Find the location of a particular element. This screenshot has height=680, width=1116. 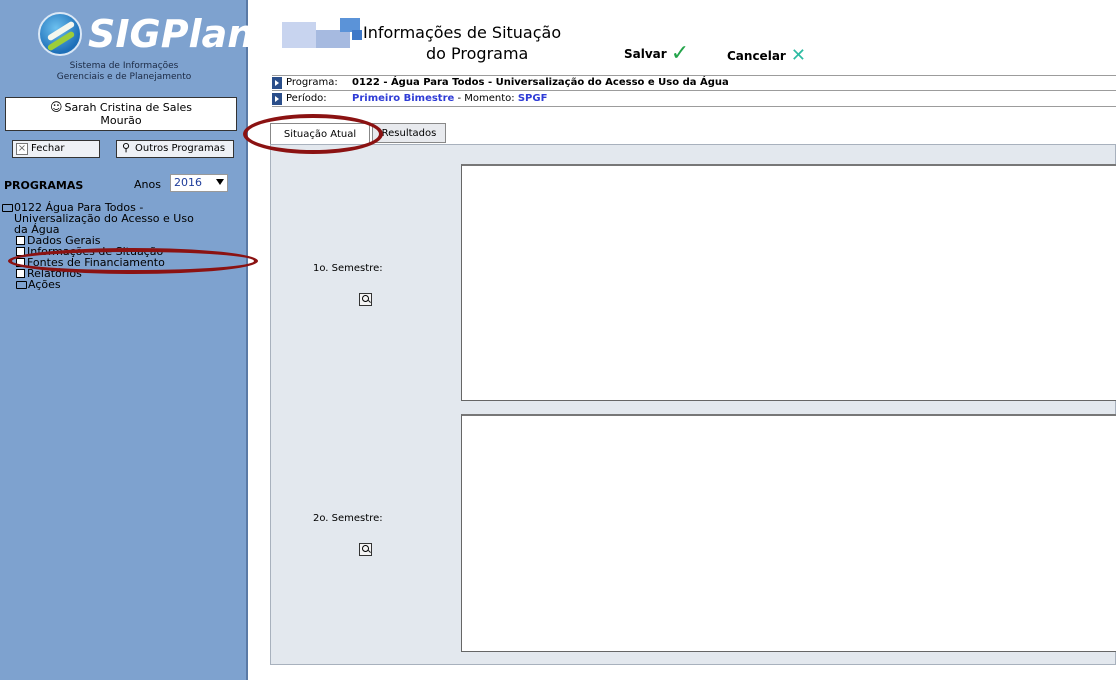

outros-programas-label: Outros Programas is located at coordinates (180, 148).